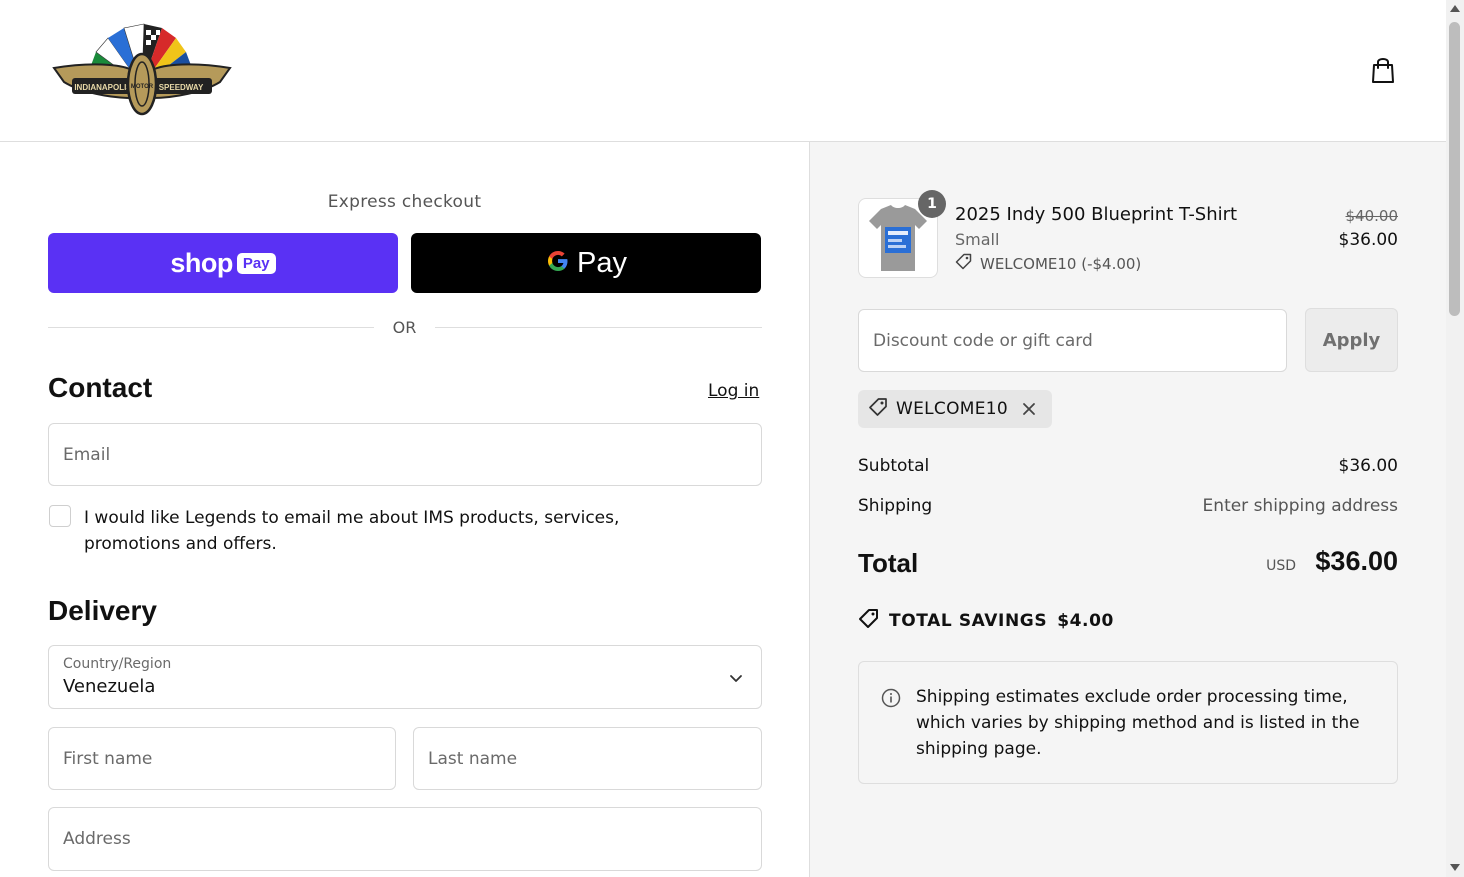 Image resolution: width=1464 pixels, height=877 pixels. I want to click on total-savings: TOTAL SAVINGS $4.00, so click(986, 621).